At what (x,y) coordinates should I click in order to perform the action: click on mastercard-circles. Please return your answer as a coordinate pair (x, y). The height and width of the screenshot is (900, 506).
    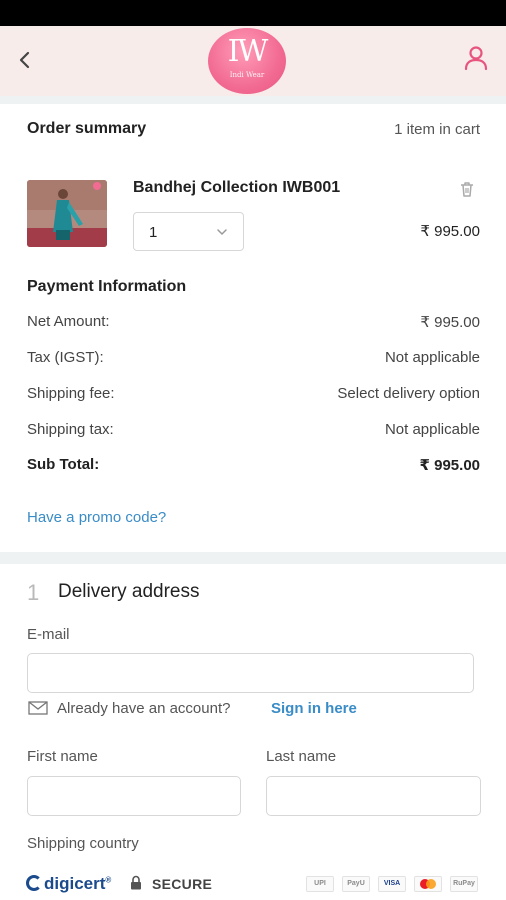
    Looking at the image, I should click on (428, 884).